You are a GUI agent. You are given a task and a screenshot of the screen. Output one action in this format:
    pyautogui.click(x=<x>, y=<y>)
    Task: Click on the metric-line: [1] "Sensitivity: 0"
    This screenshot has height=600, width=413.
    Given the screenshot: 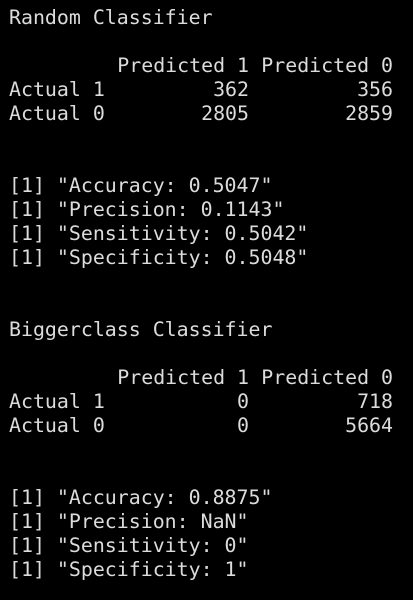 What is the action you would take?
    pyautogui.click(x=129, y=545)
    